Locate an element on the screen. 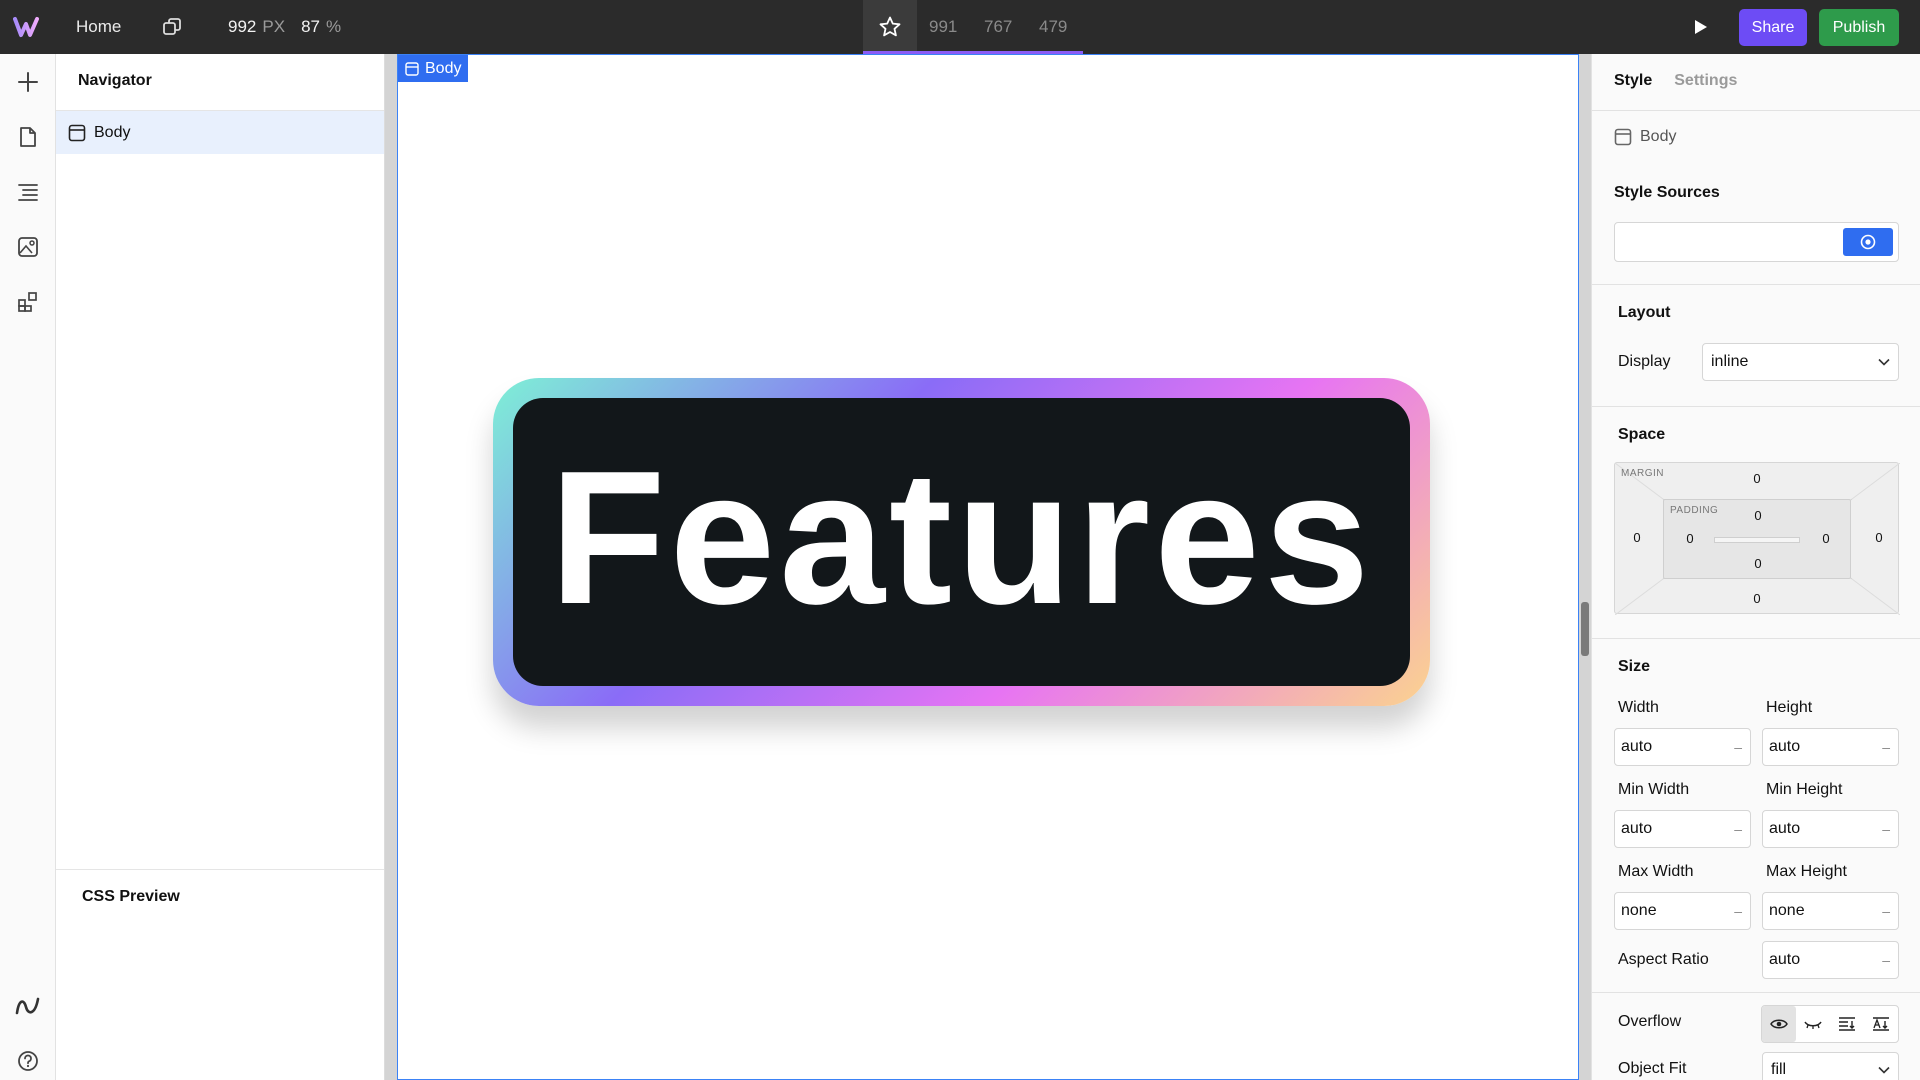  content-box is located at coordinates (1757, 540).